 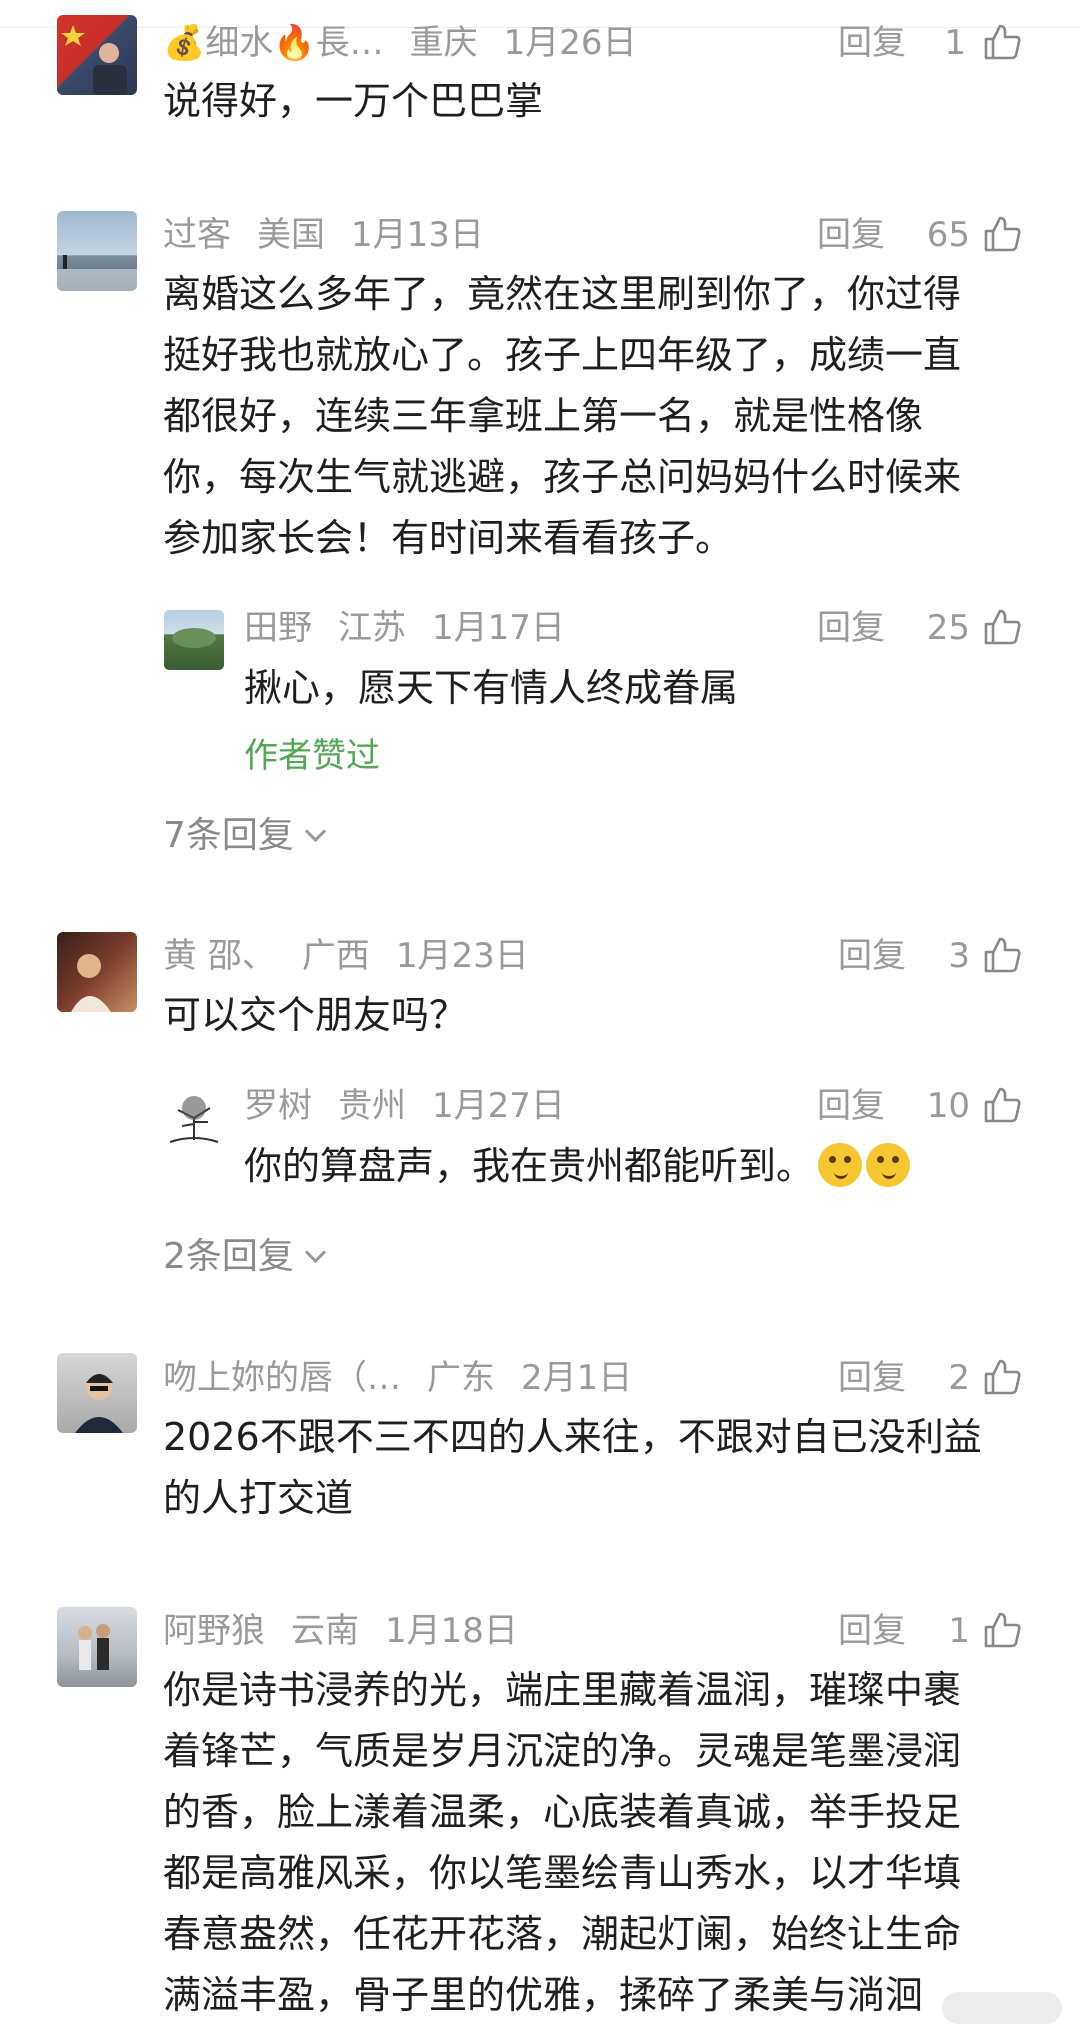 What do you see at coordinates (278, 628) in the screenshot?
I see `username: 田野` at bounding box center [278, 628].